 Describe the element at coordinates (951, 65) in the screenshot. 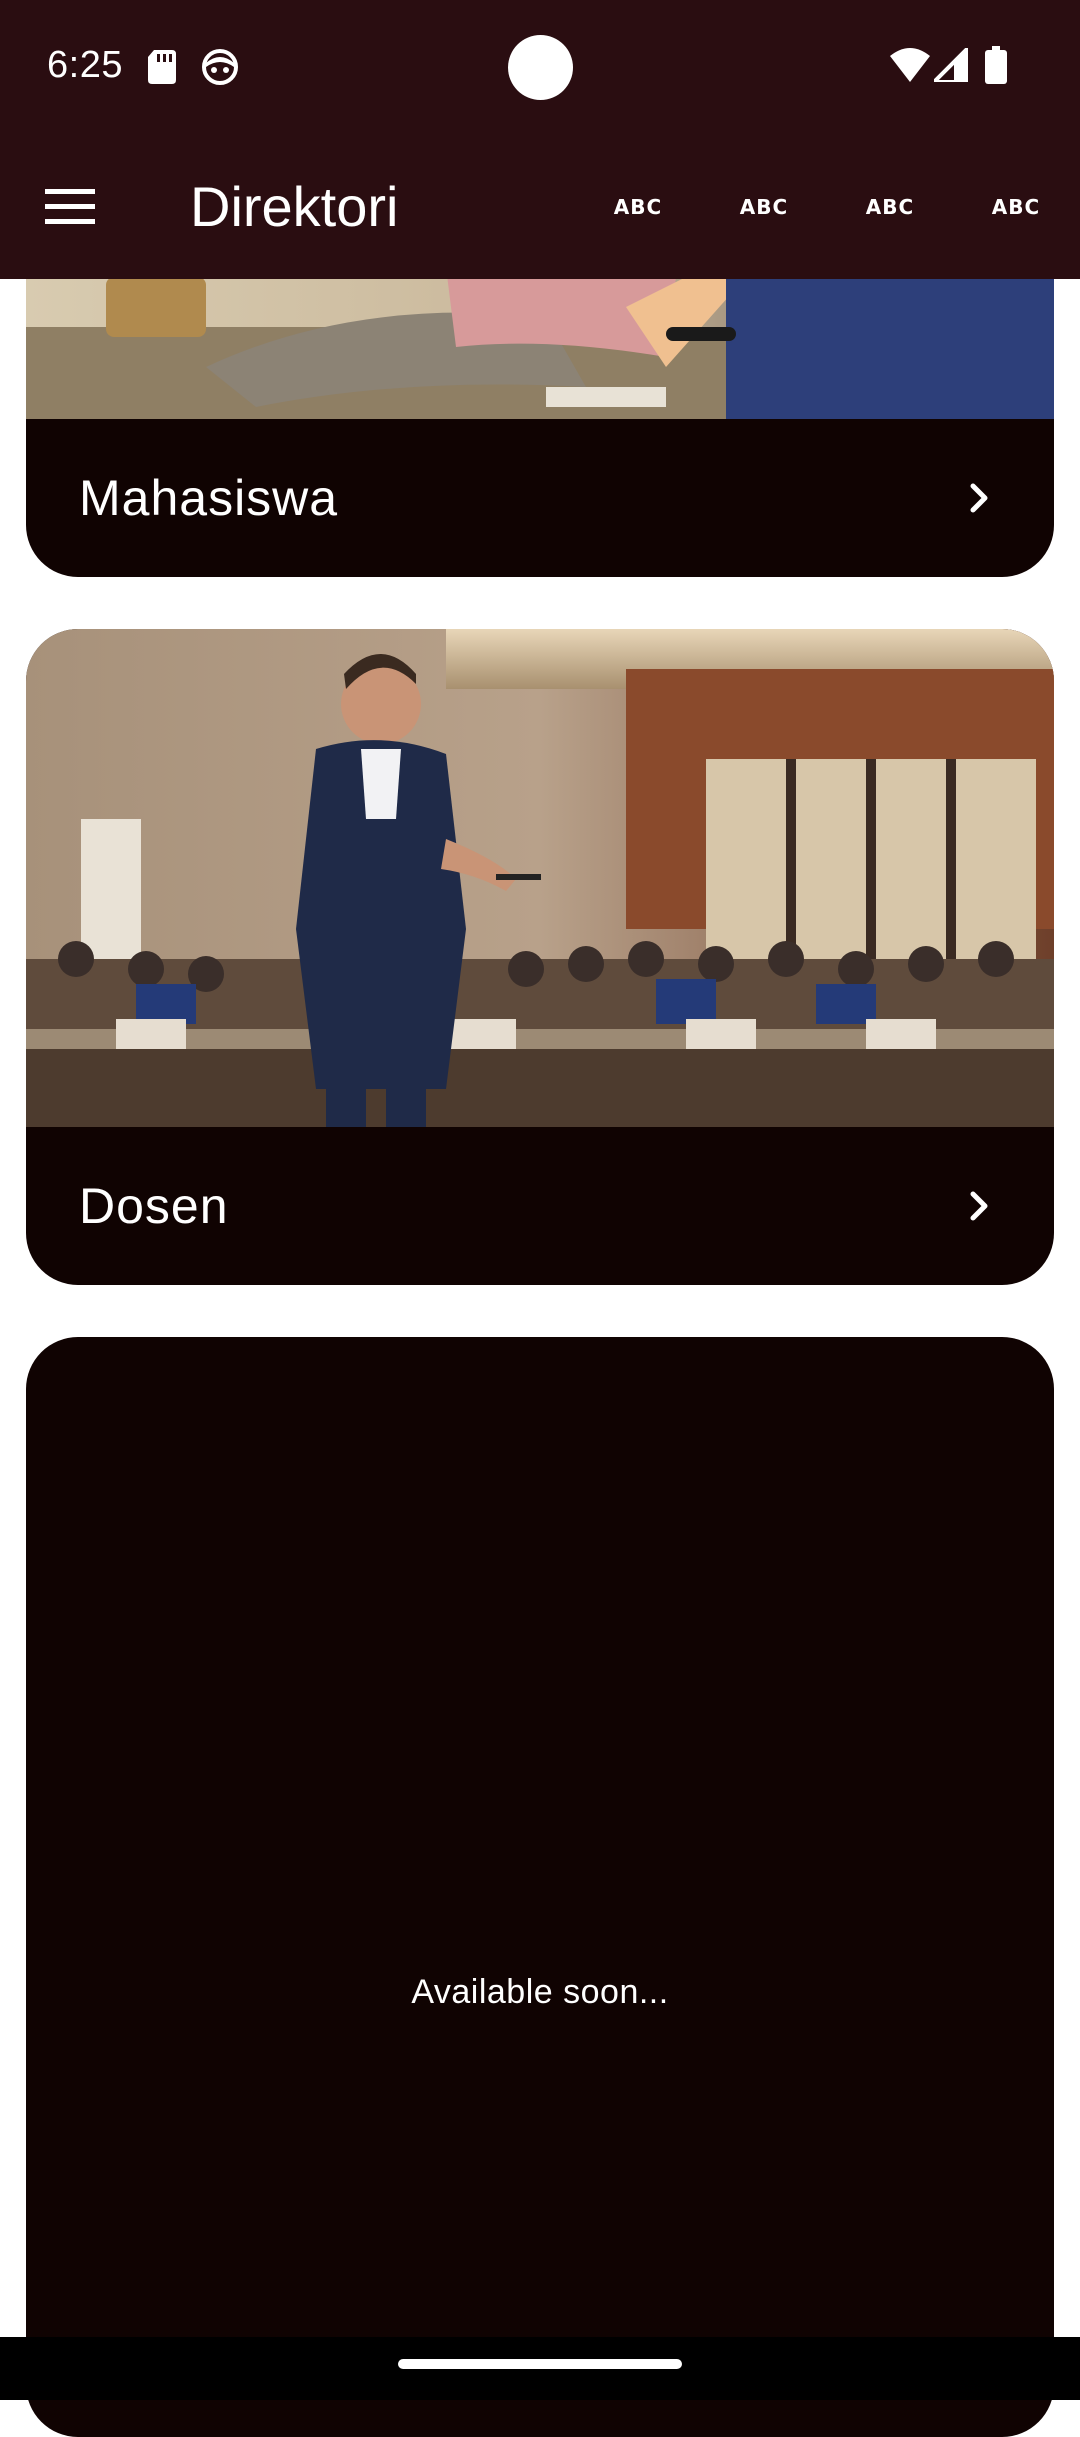

I see `cellular-signal-icon` at that location.